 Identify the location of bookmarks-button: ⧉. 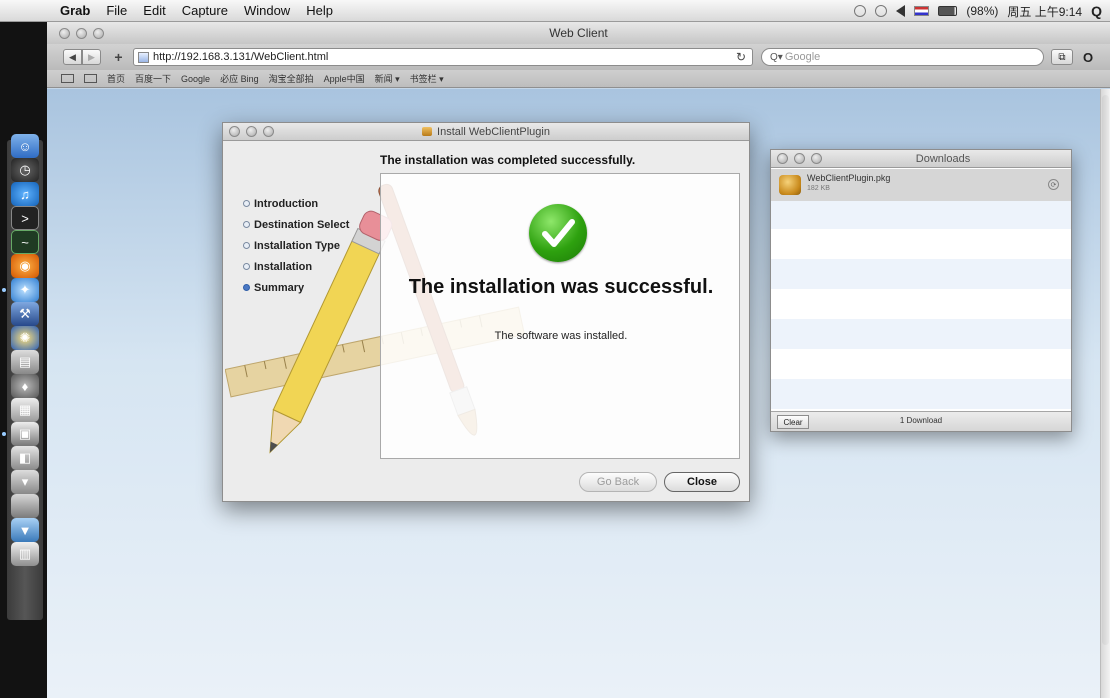
(1062, 57).